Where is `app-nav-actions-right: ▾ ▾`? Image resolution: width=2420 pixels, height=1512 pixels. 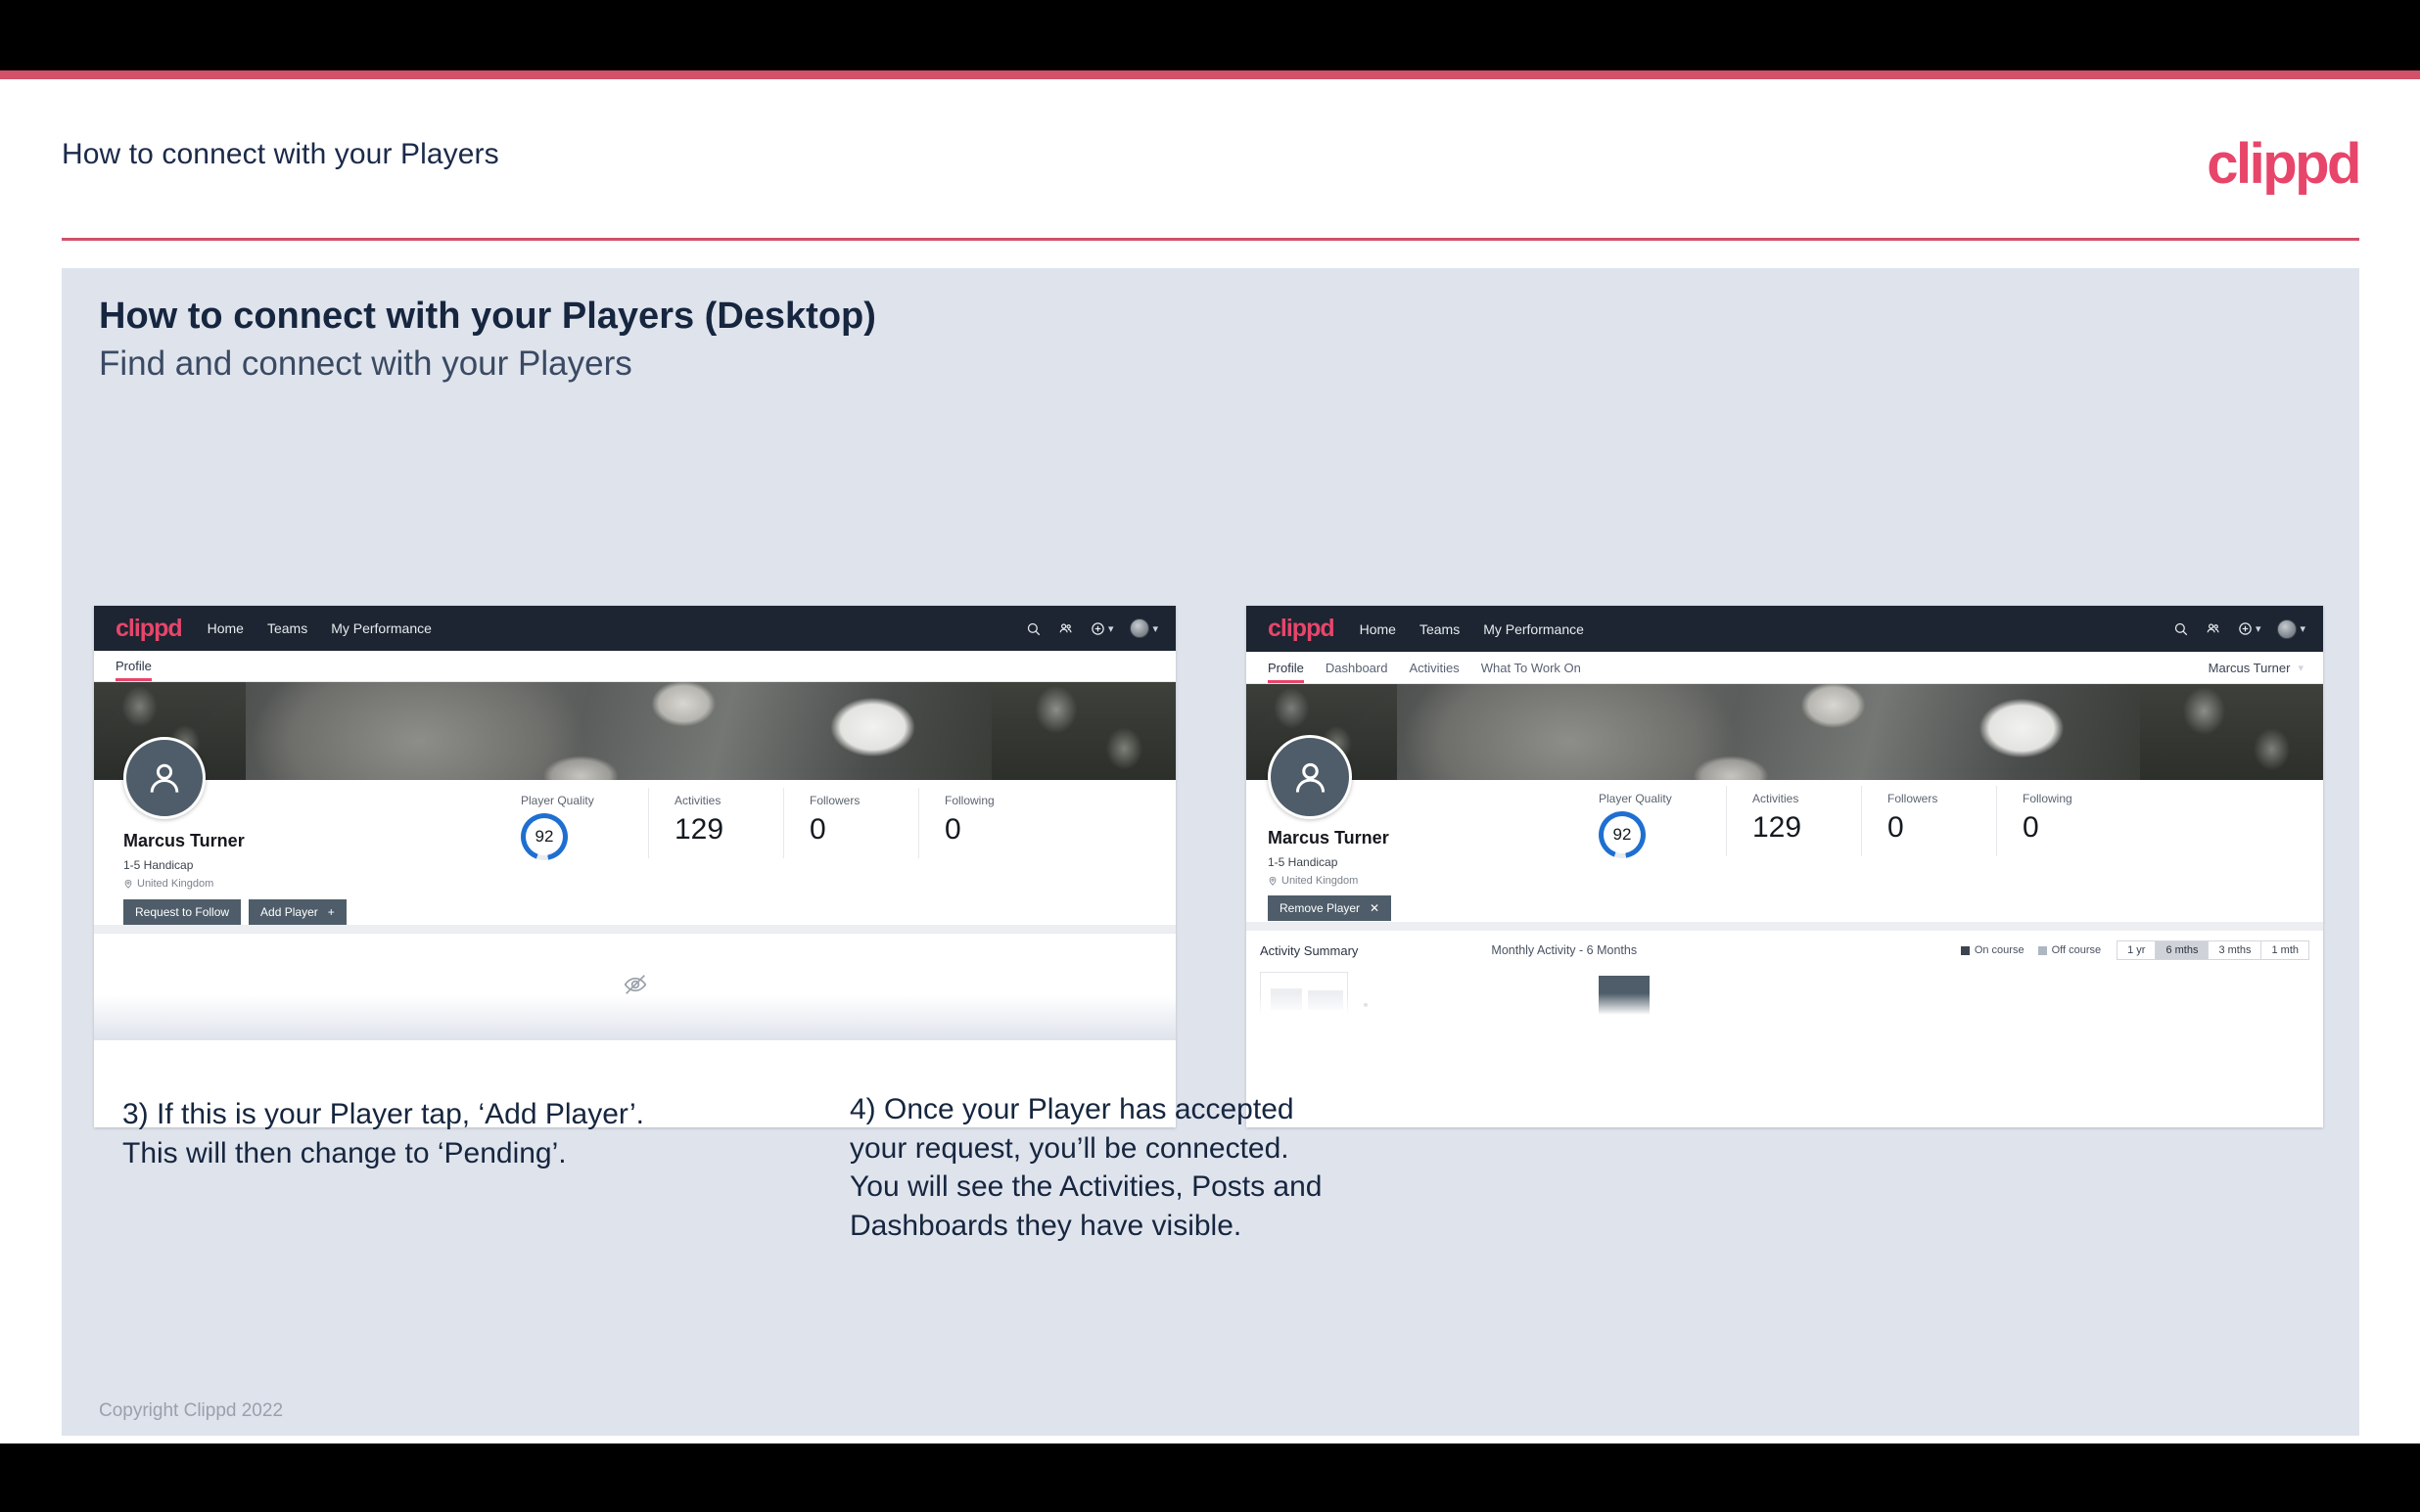
app-nav-actions-right: ▾ ▾ is located at coordinates (2239, 629).